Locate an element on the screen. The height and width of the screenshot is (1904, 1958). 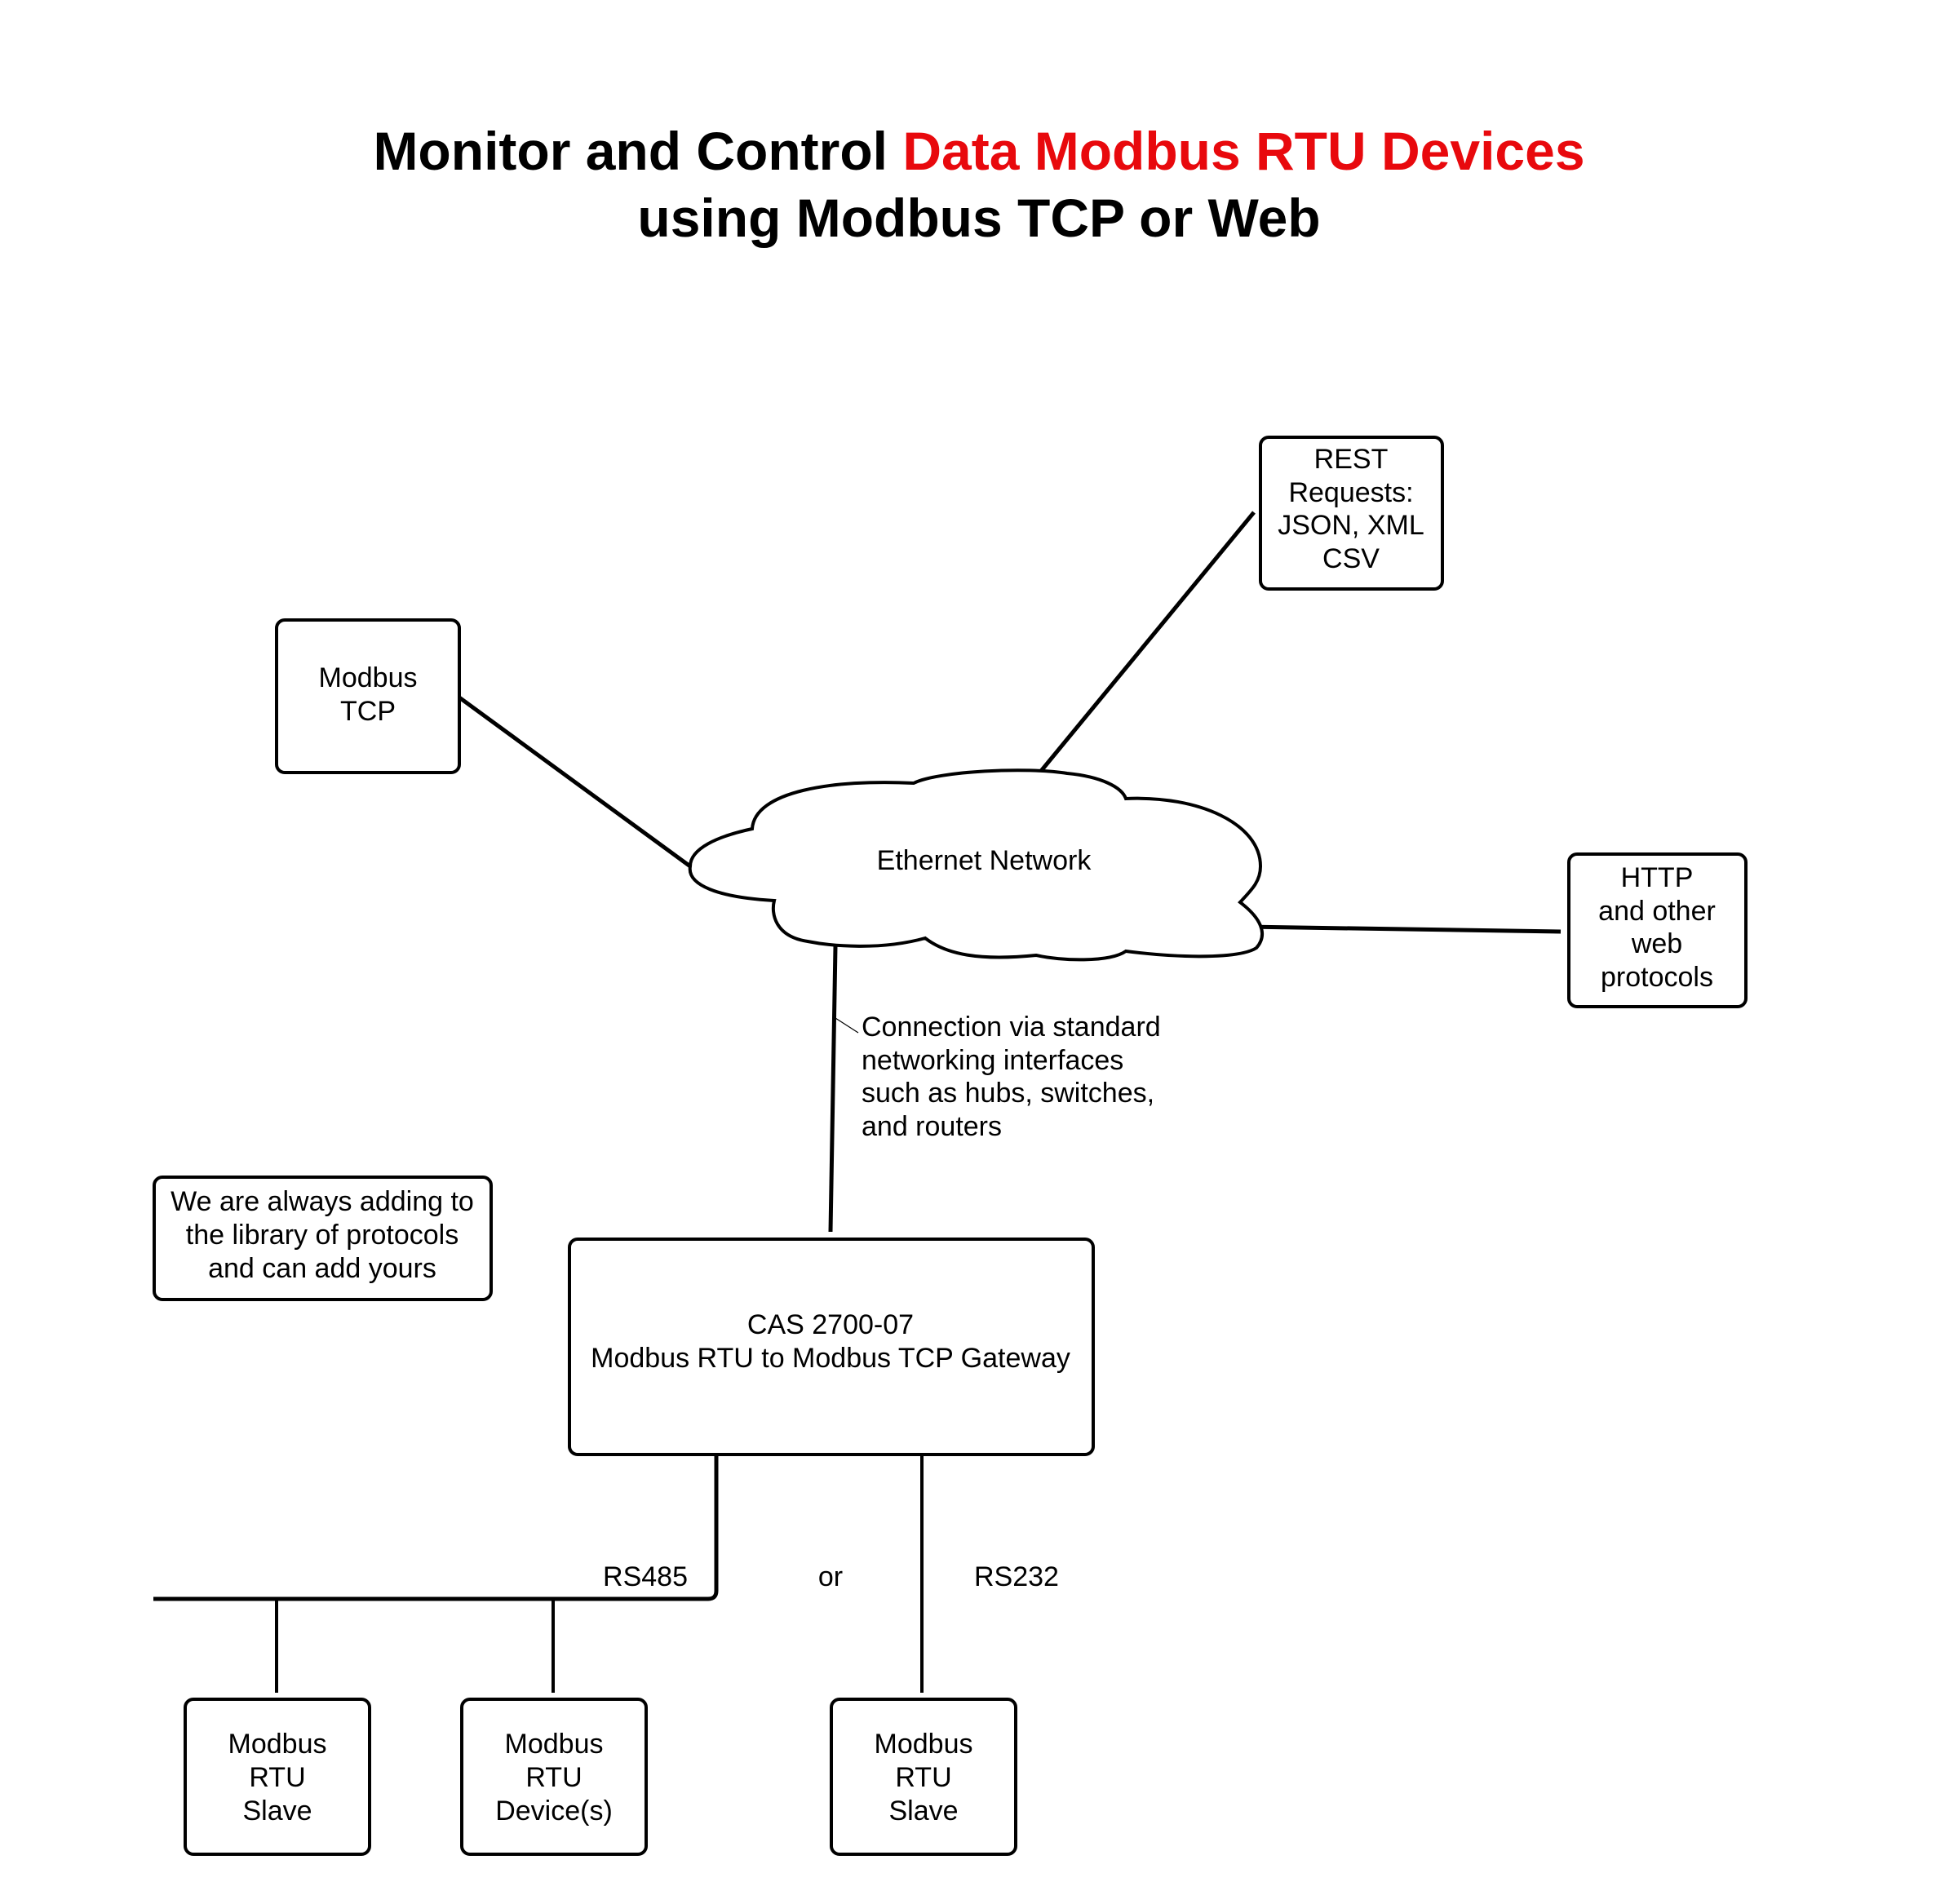
http-node: HTTP and other web protocols is located at coordinates (1657, 930).